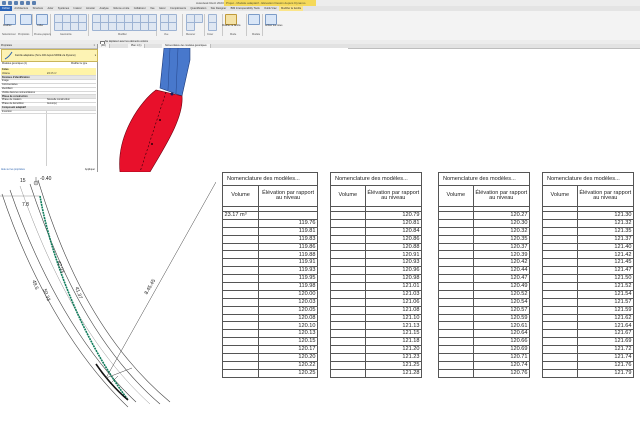 This screenshot has width=640, height=432. What do you see at coordinates (501, 279) in the screenshot?
I see `elevation-cell: 120.47` at bounding box center [501, 279].